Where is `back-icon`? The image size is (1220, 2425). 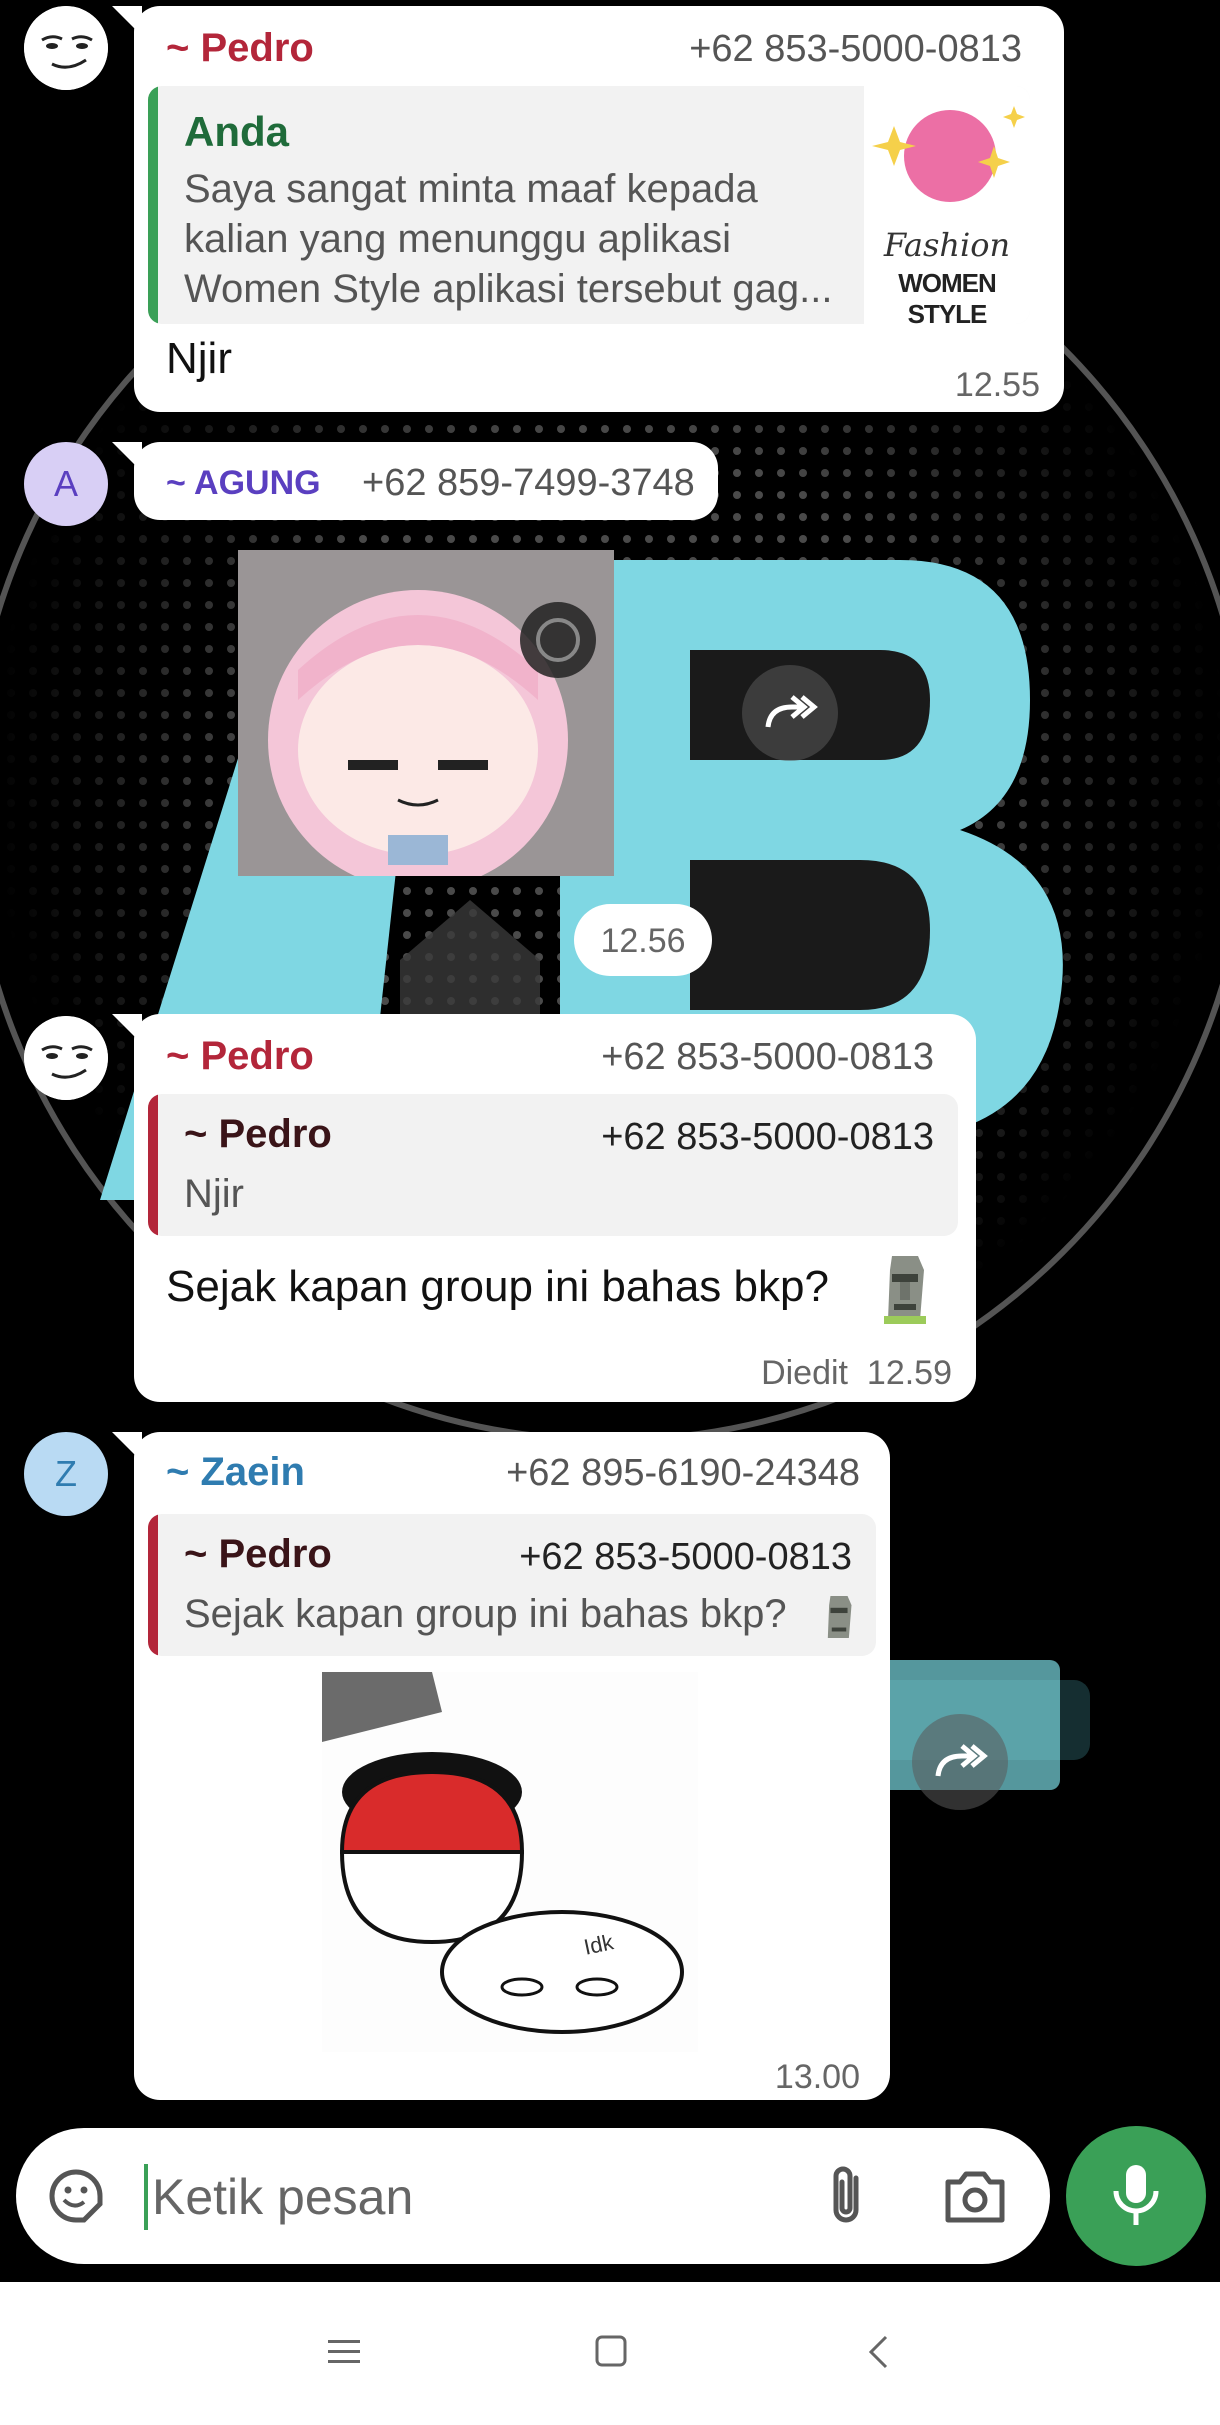
back-icon is located at coordinates (878, 2352).